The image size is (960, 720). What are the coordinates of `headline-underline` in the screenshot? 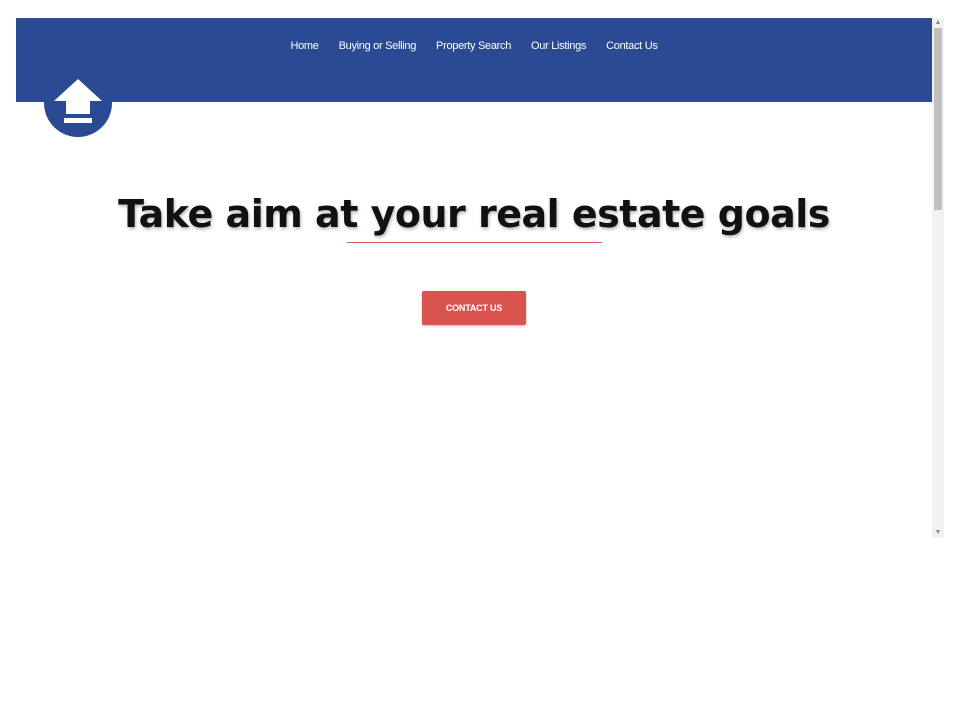 It's located at (474, 242).